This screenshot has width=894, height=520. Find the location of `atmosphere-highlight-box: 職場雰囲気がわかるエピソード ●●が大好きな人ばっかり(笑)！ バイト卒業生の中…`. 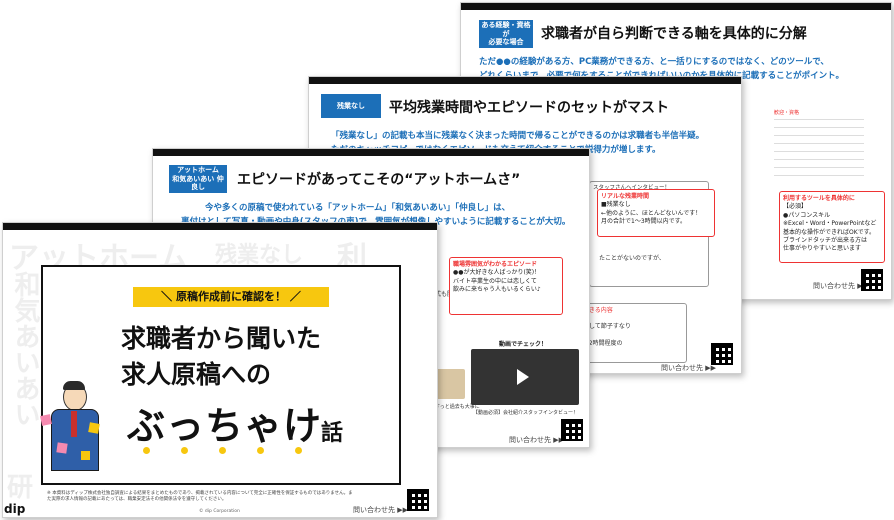

atmosphere-highlight-box: 職場雰囲気がわかるエピソード ●●が大好きな人ばっかり(笑)！ バイト卒業生の中… is located at coordinates (506, 286).